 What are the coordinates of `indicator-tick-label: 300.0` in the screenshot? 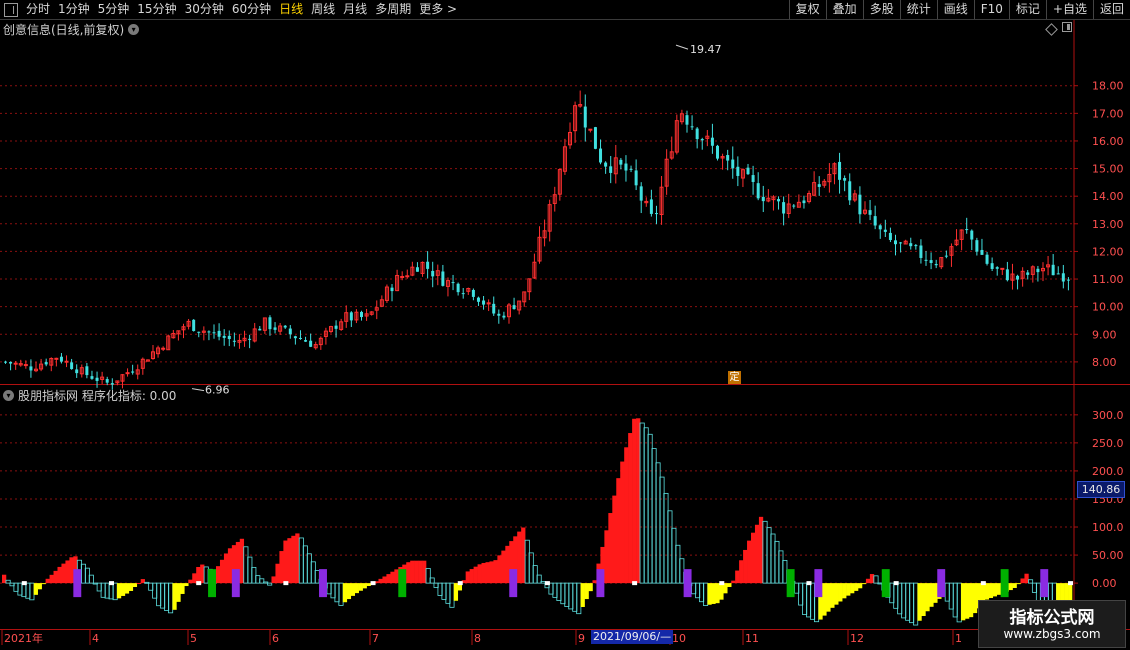 It's located at (1108, 415).